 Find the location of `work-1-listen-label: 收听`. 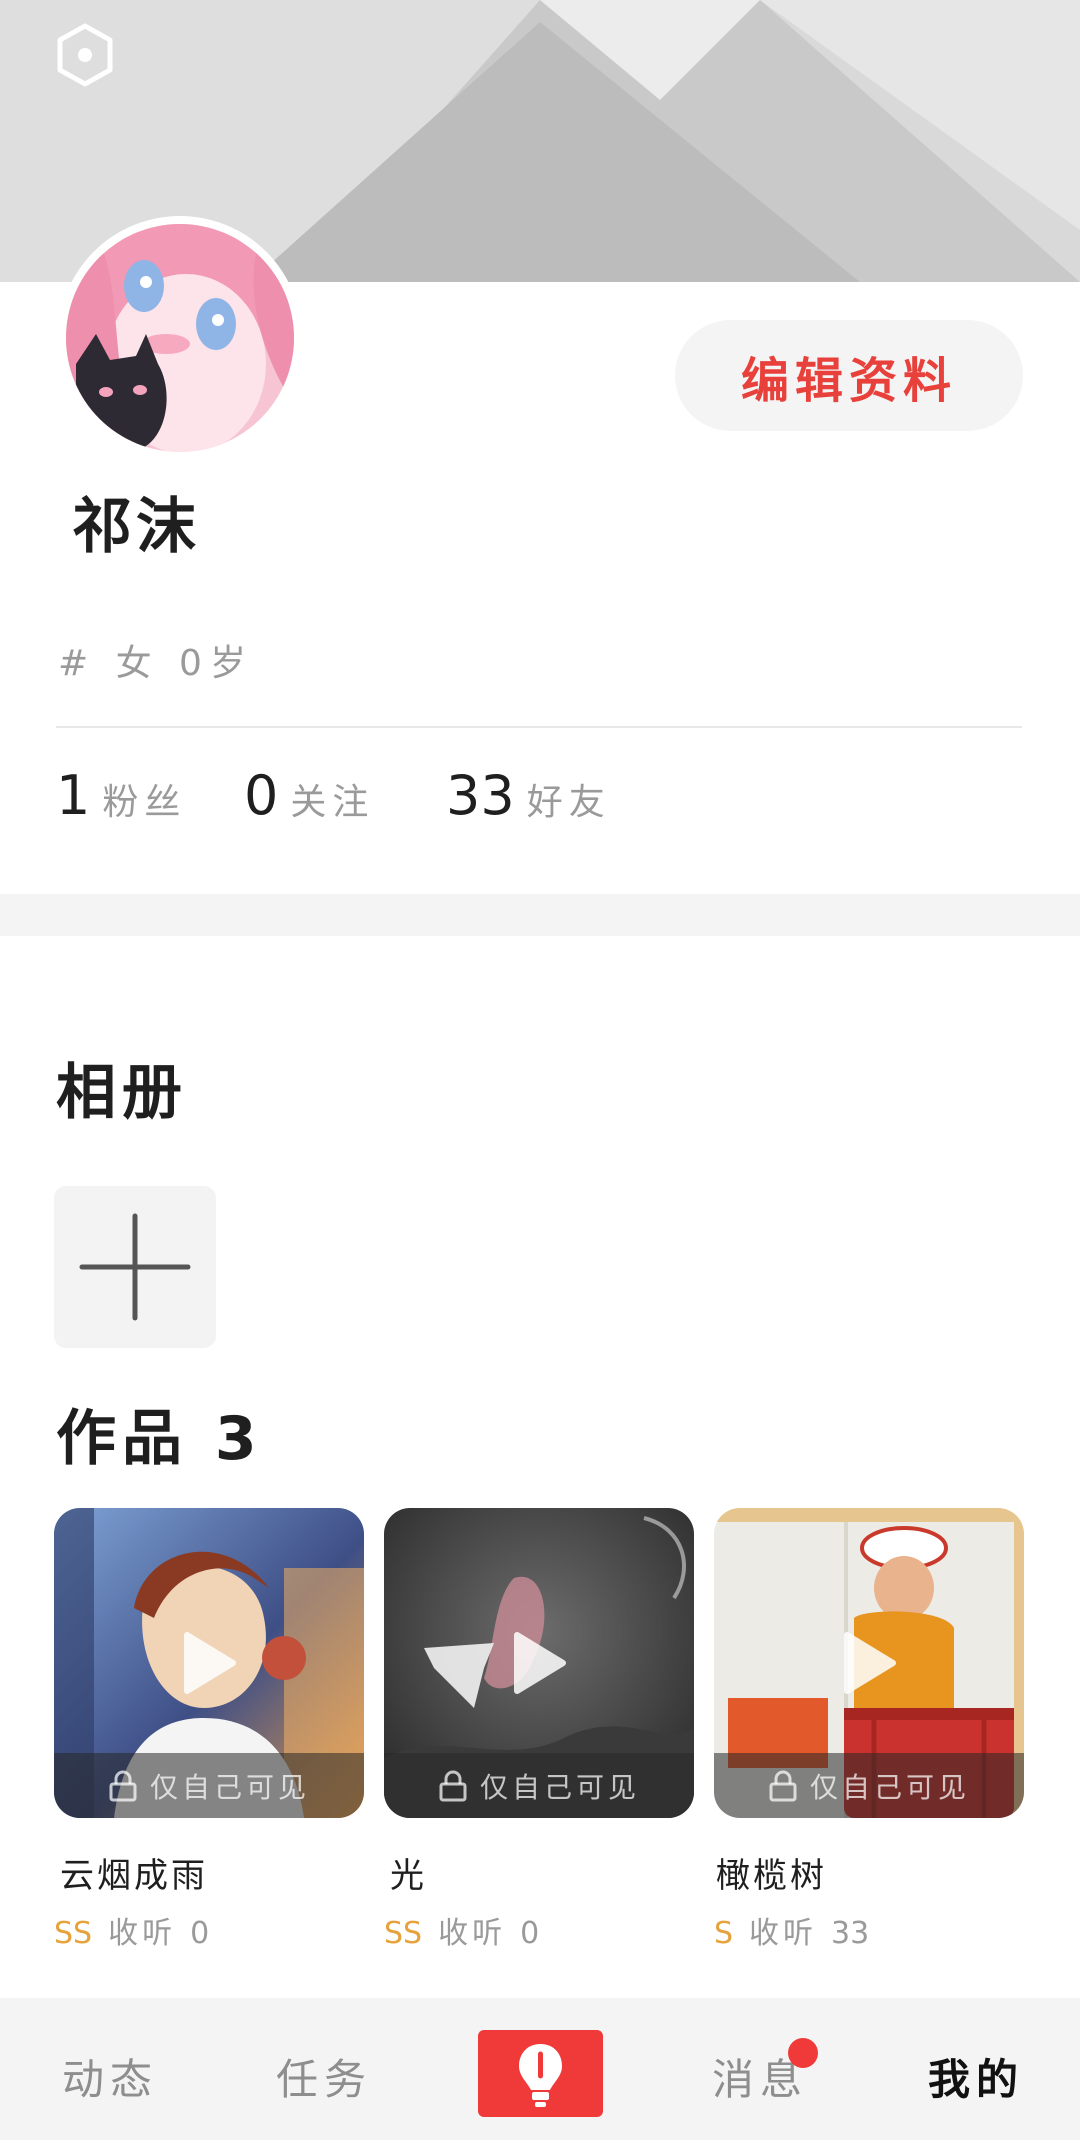

work-1-listen-label: 收听 is located at coordinates (142, 1933).